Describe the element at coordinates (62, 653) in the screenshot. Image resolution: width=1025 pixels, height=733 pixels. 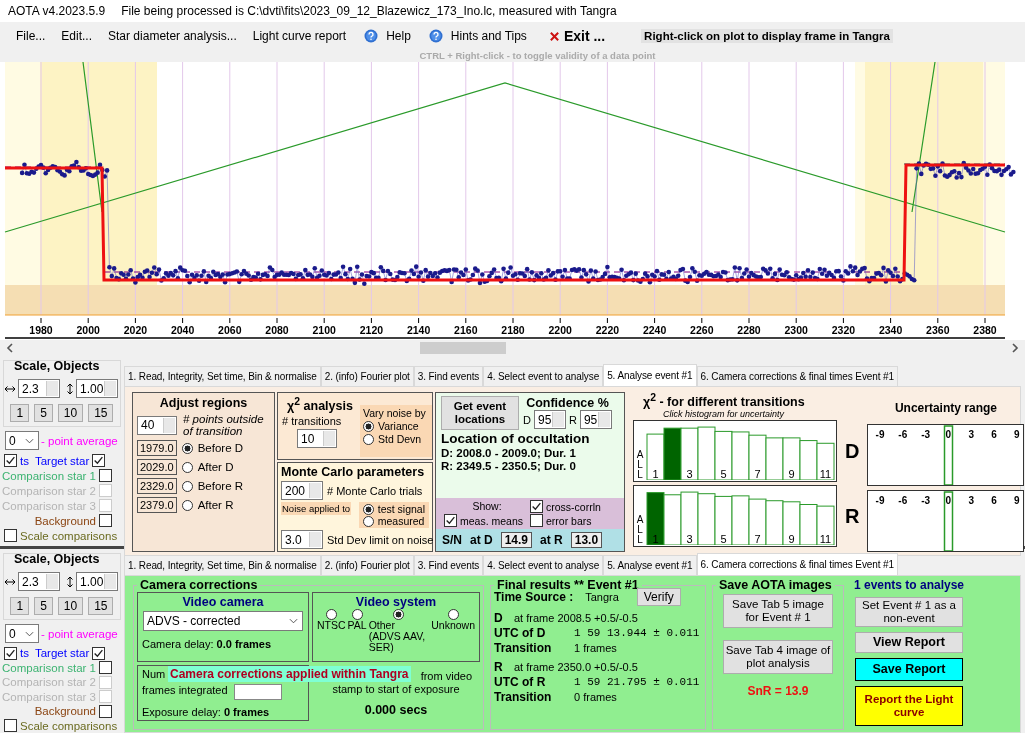
I see `object-label: Target star` at that location.